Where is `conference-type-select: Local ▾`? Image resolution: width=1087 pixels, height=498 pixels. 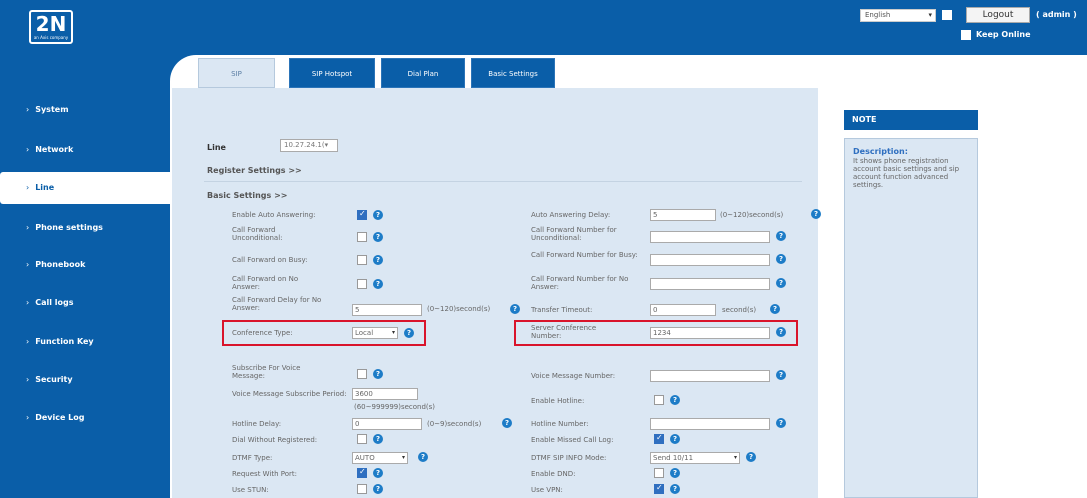 conference-type-select: Local ▾ is located at coordinates (375, 333).